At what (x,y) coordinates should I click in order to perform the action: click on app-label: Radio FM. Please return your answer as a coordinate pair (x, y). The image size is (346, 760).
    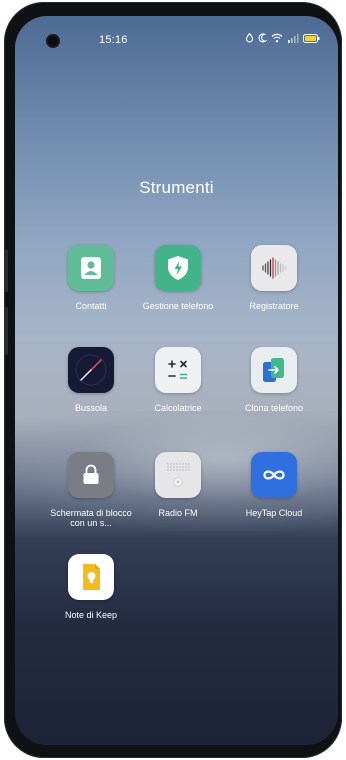
    Looking at the image, I should click on (178, 513).